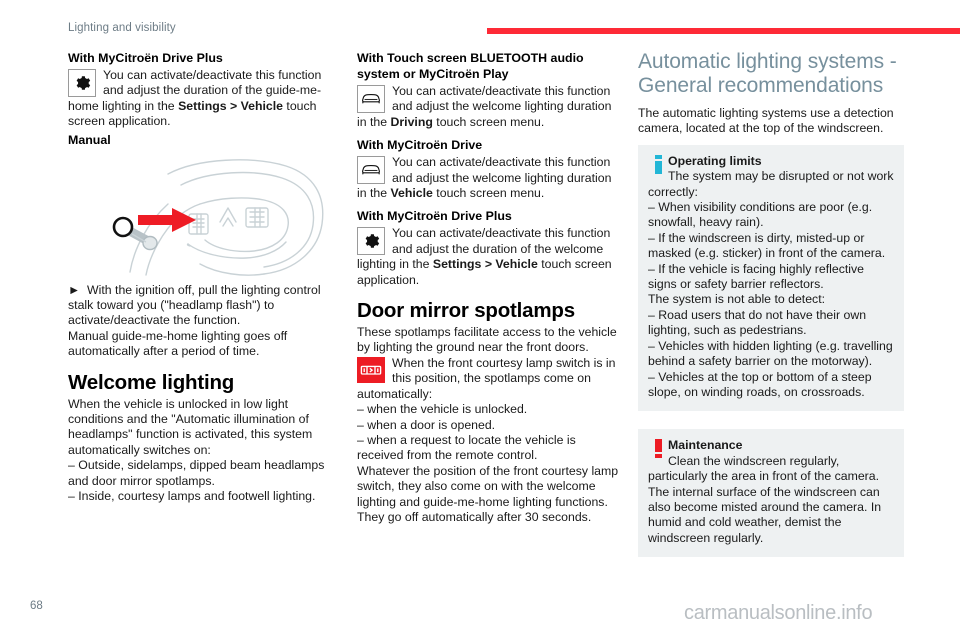 This screenshot has height=640, width=960. What do you see at coordinates (89, 139) in the screenshot?
I see `heading-manual: Manual` at bounding box center [89, 139].